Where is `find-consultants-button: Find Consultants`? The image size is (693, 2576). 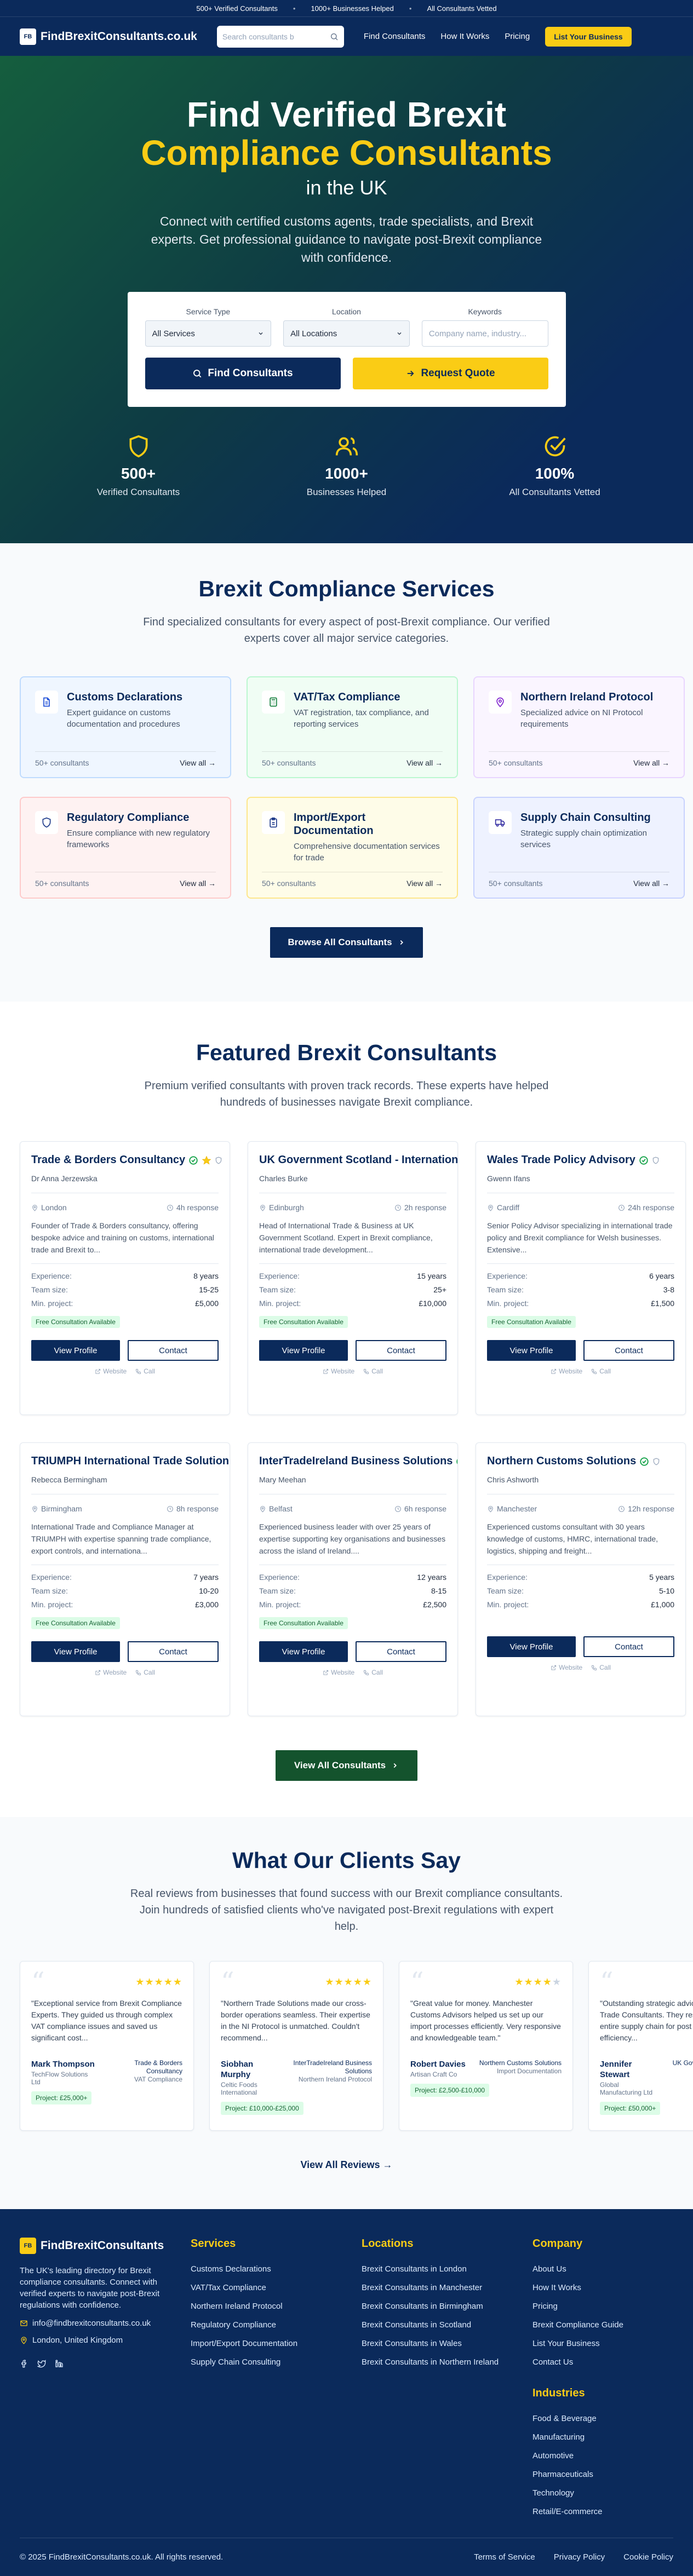
find-consultants-button: Find Consultants is located at coordinates (243, 373).